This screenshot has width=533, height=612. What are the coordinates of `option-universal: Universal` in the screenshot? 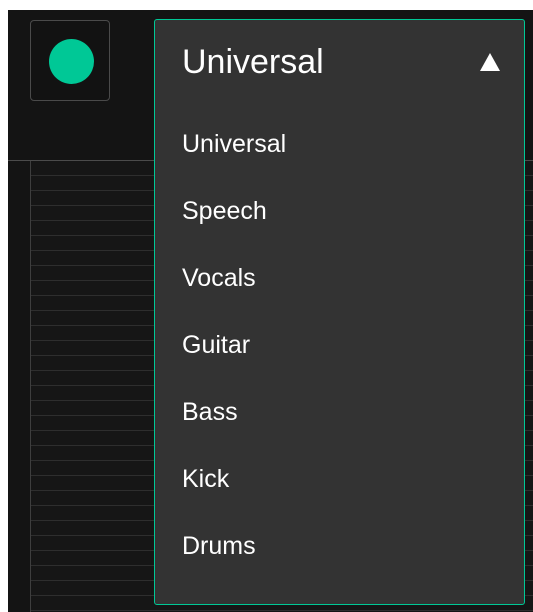 It's located at (339, 163).